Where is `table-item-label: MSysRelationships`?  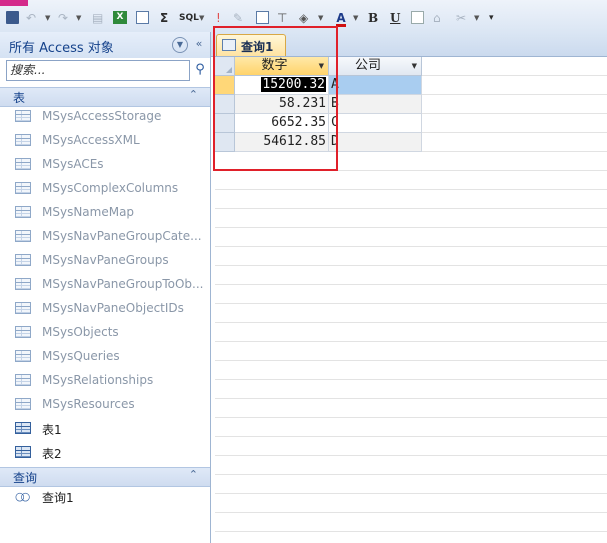
table-item-label: MSysRelationships is located at coordinates (98, 380).